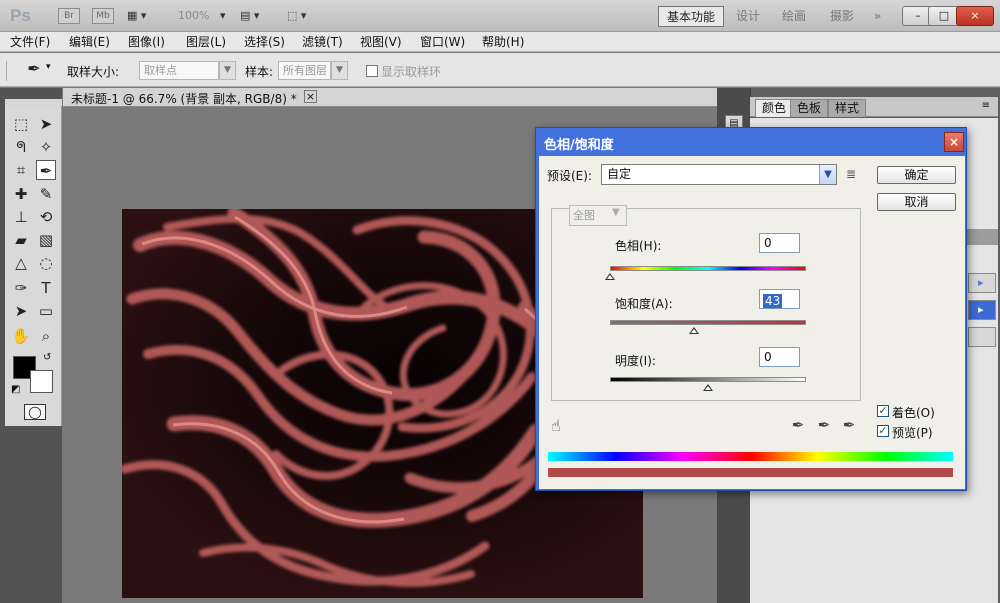 This screenshot has height=603, width=1000. Describe the element at coordinates (249, 16) in the screenshot. I see `arrange-documents-menu: ▤ ▾` at that location.